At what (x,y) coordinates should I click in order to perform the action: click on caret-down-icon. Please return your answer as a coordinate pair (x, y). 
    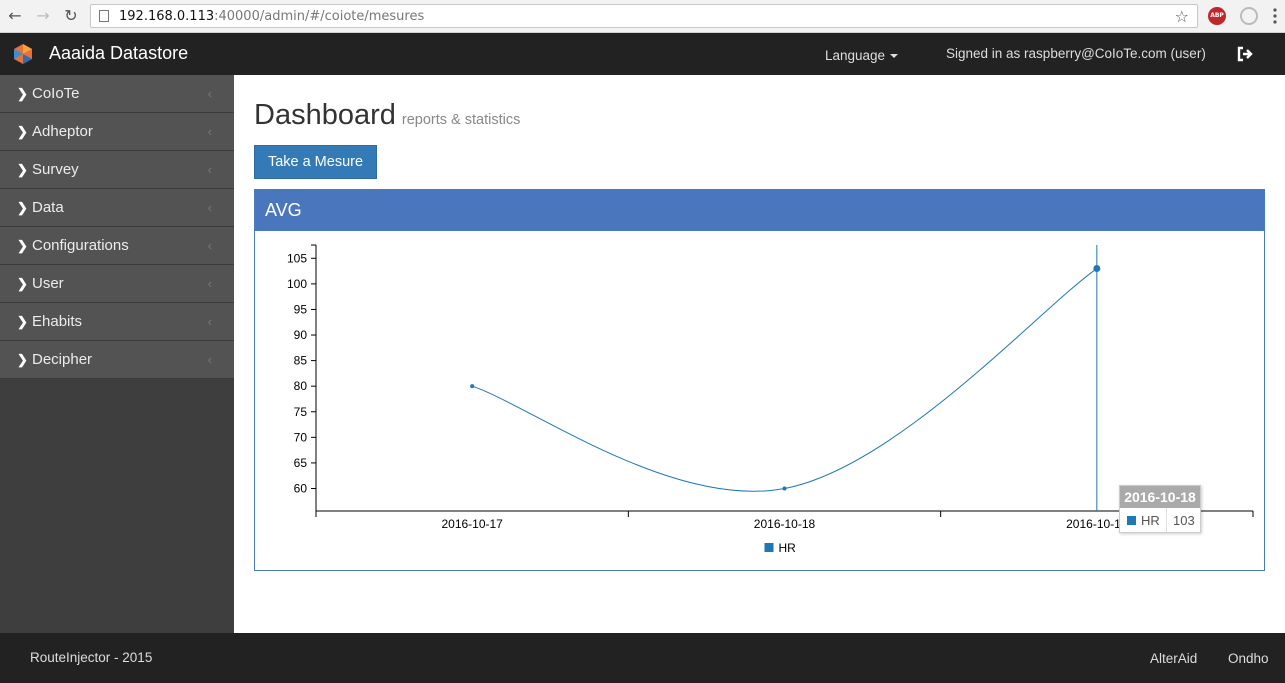
    Looking at the image, I should click on (894, 56).